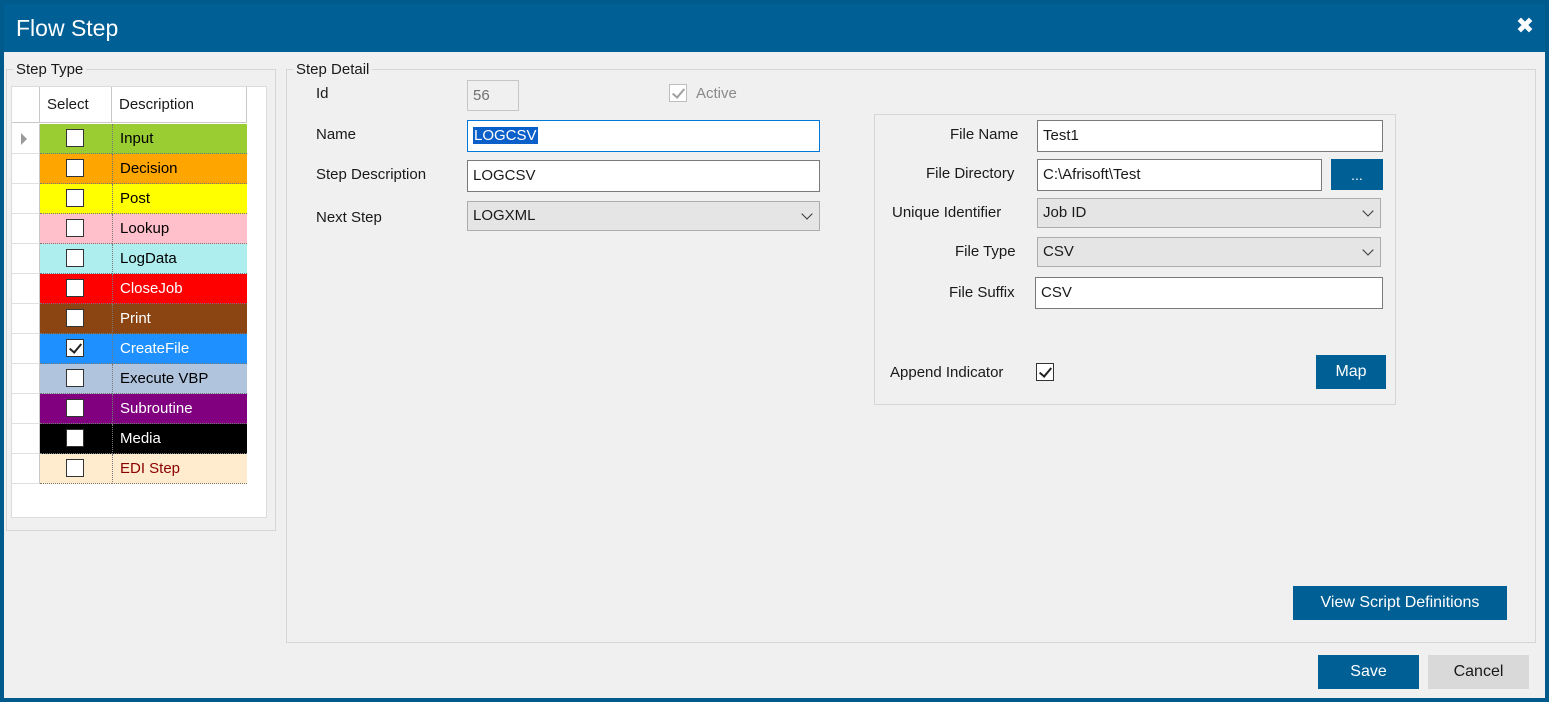 This screenshot has width=1549, height=702. What do you see at coordinates (1525, 26) in the screenshot?
I see `close-icon: ✖` at bounding box center [1525, 26].